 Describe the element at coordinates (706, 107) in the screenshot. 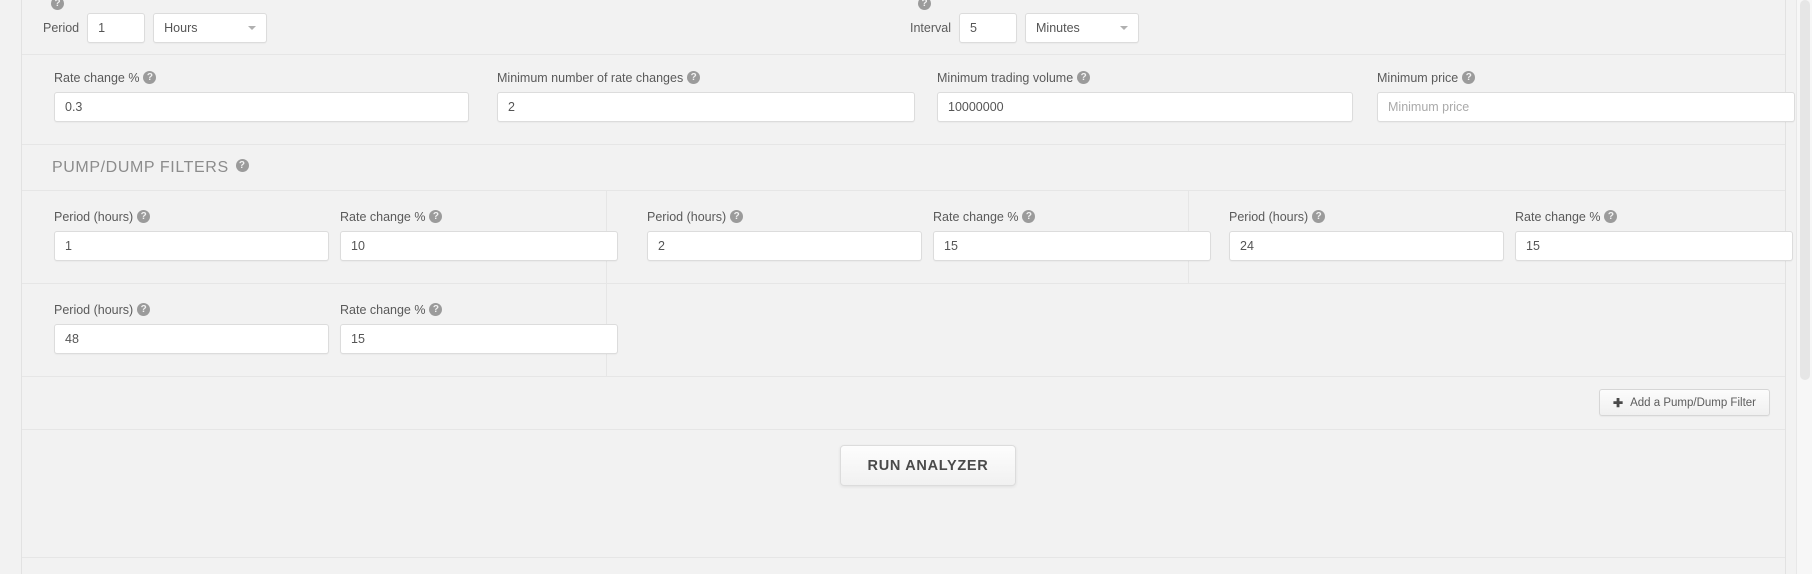

I see `min-rate-changes-input` at that location.